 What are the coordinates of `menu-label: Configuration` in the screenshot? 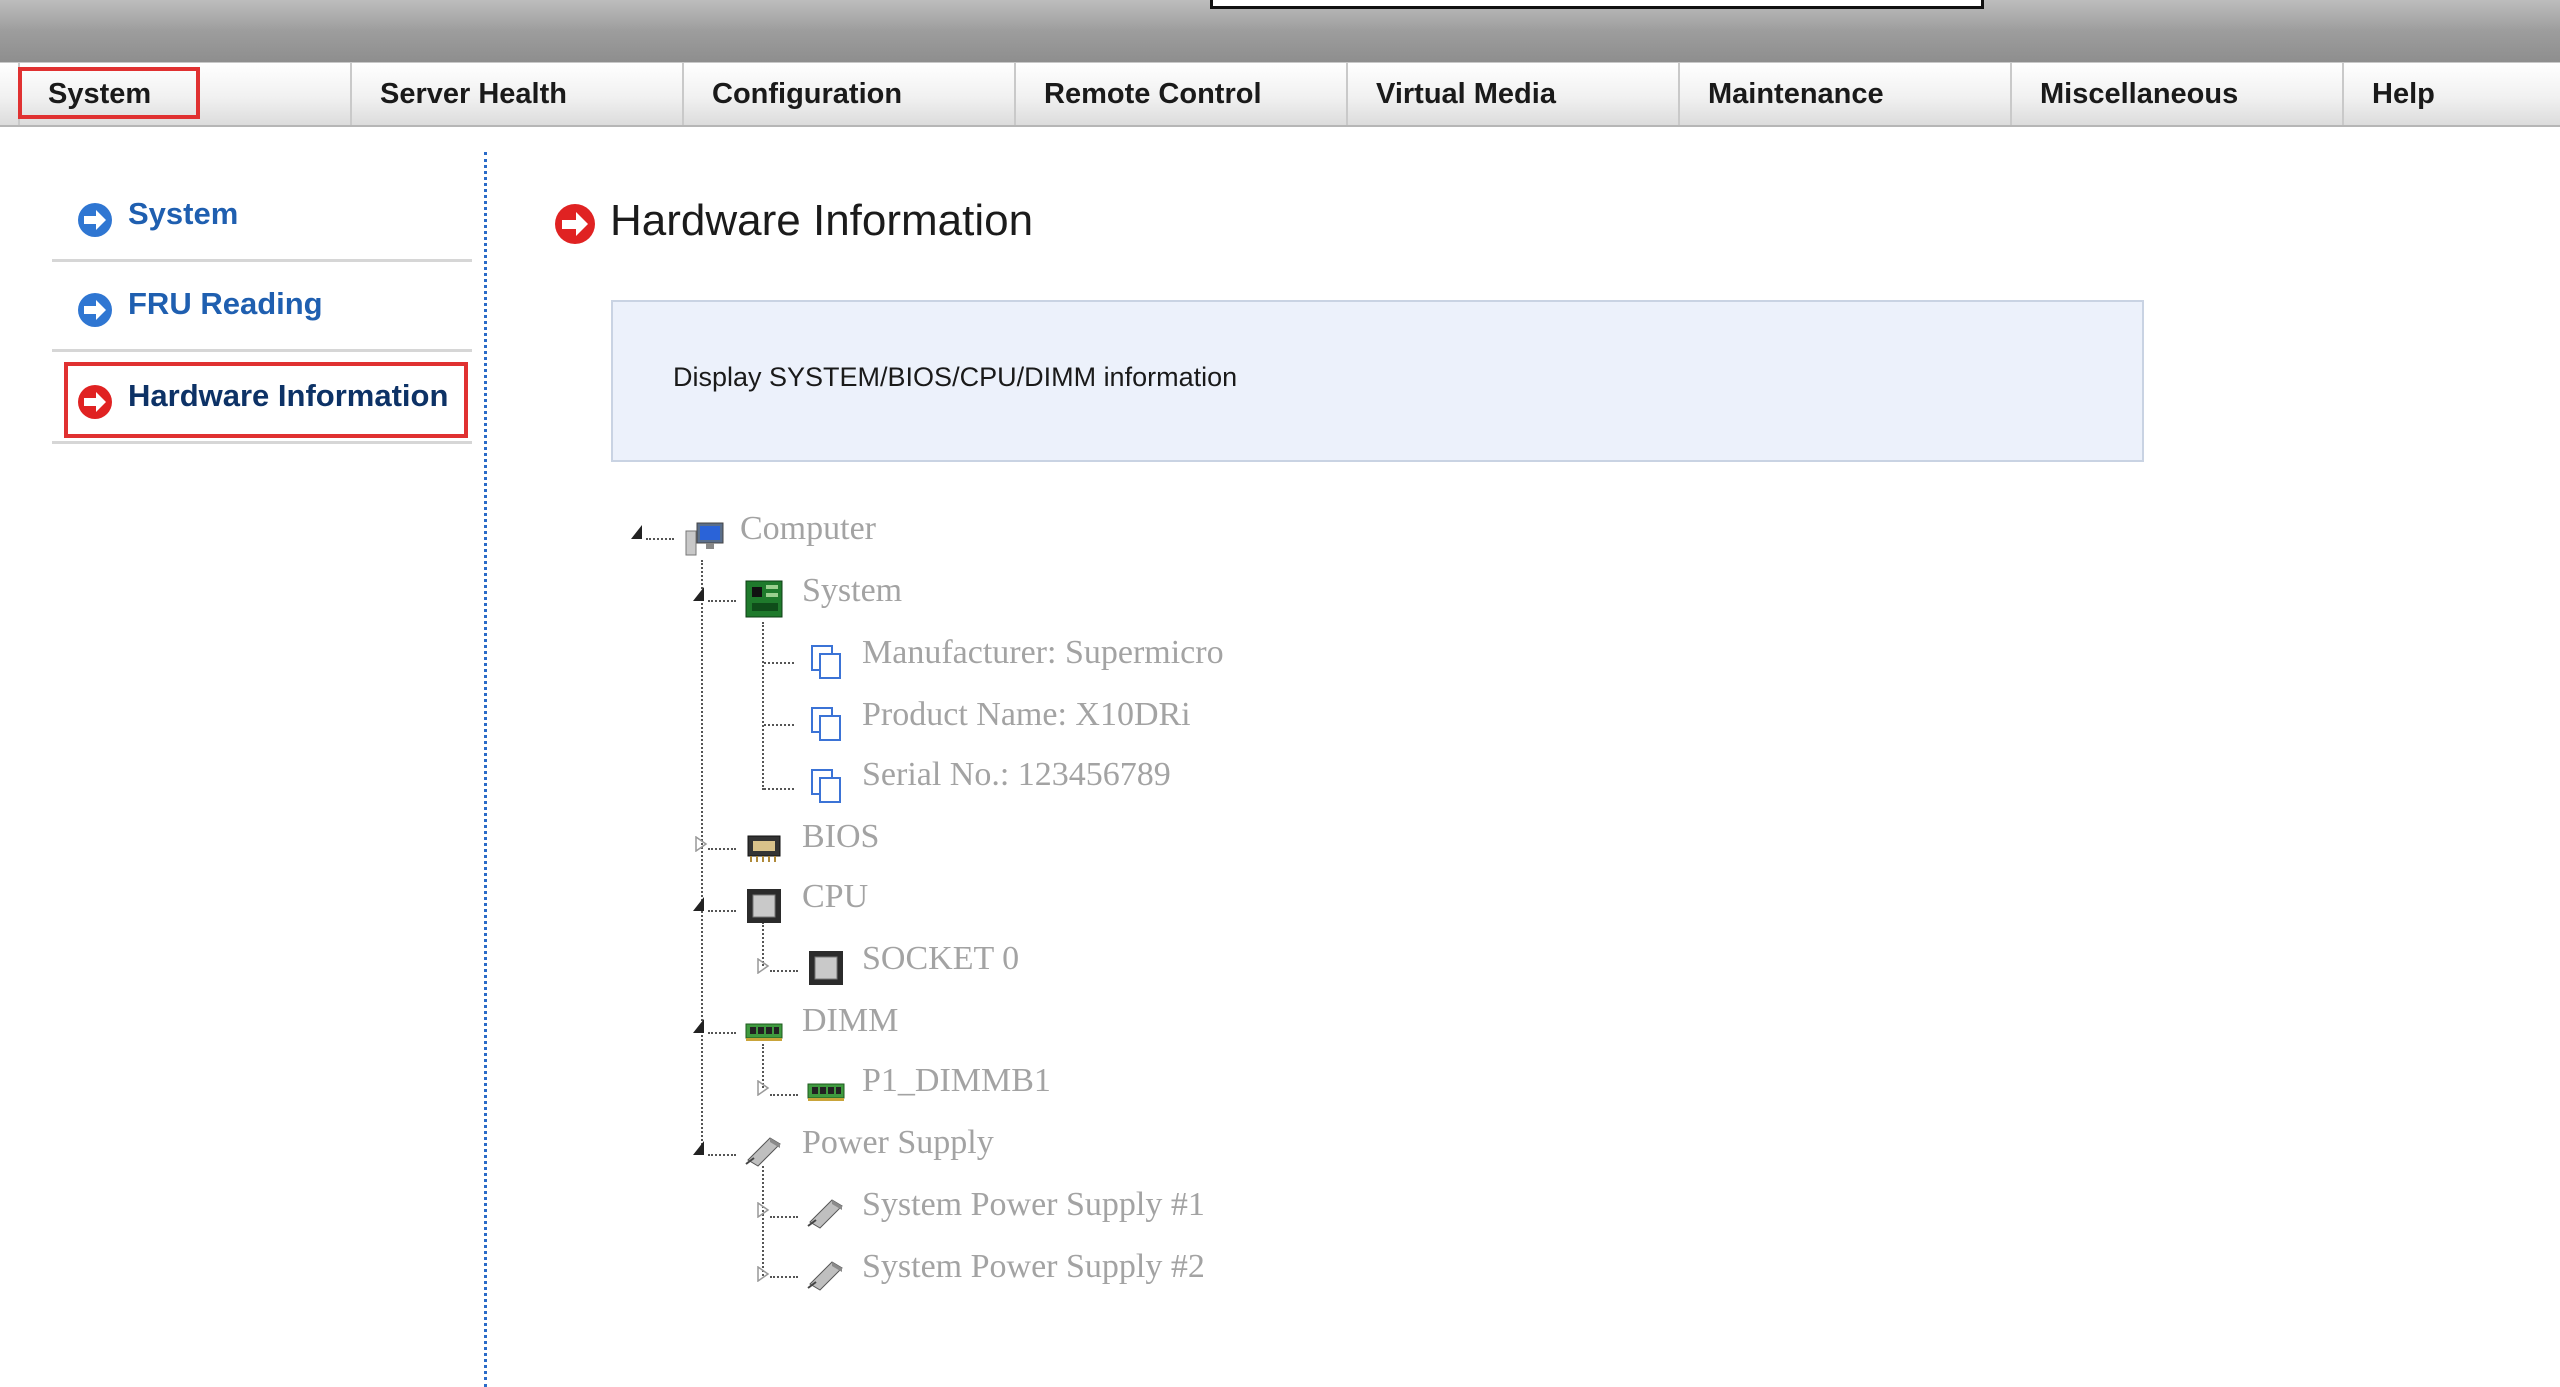 It's located at (807, 94).